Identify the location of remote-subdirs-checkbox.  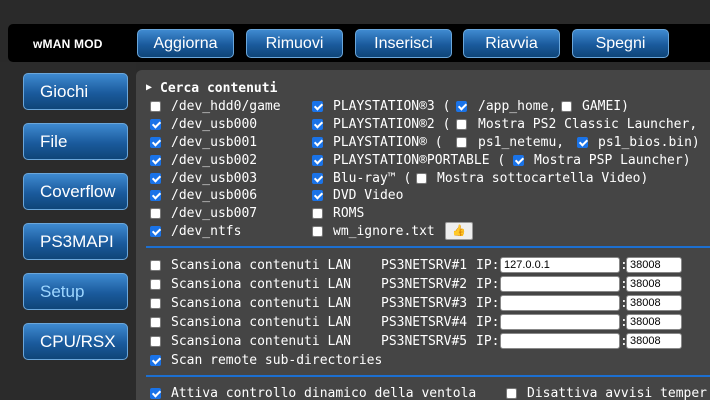
(155, 360).